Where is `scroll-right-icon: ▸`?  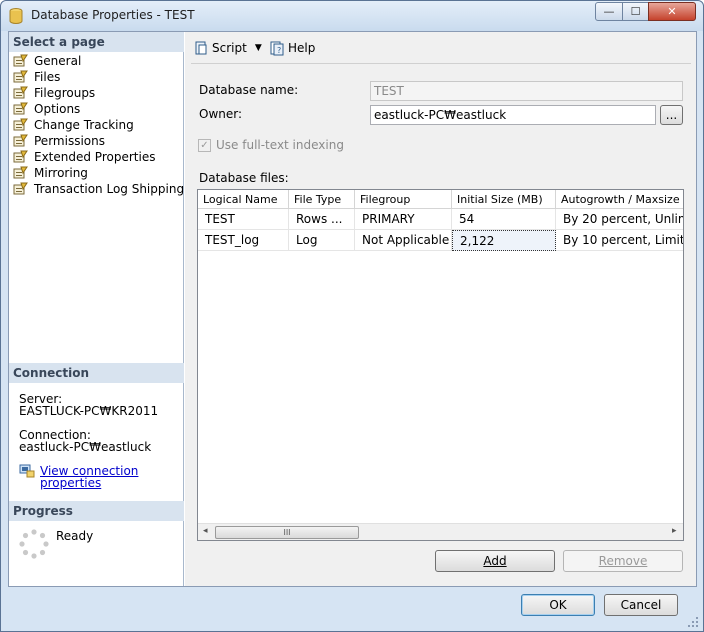
scroll-right-icon: ▸ is located at coordinates (674, 531).